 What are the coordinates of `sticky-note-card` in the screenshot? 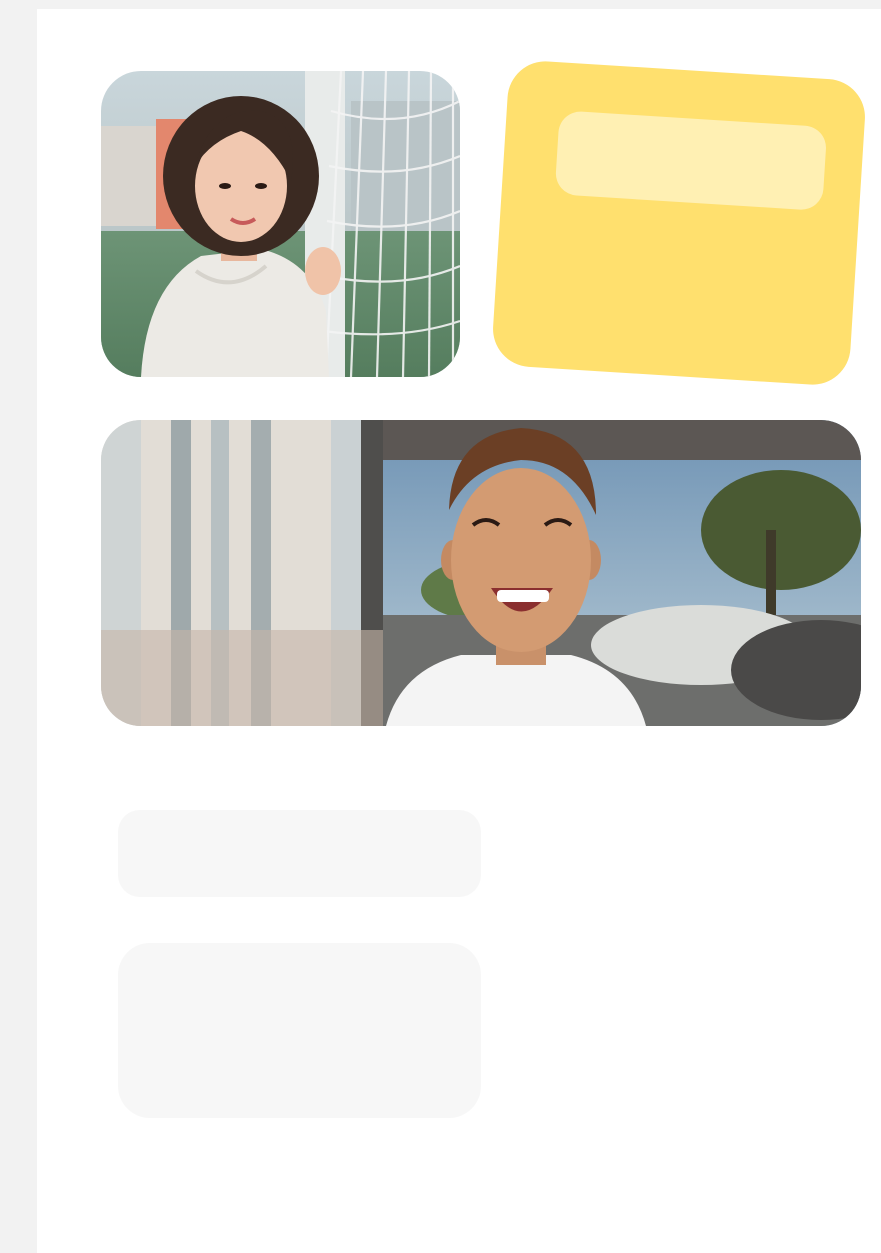 It's located at (679, 223).